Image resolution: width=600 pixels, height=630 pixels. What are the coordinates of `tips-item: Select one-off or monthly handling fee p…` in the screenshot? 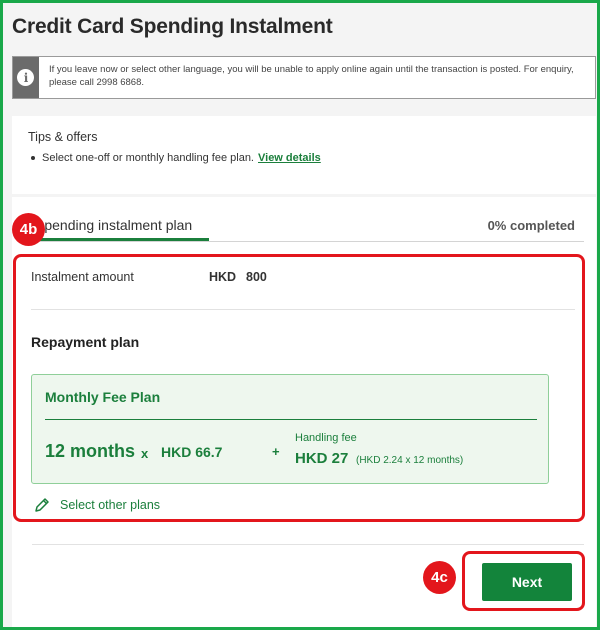 It's located at (312, 158).